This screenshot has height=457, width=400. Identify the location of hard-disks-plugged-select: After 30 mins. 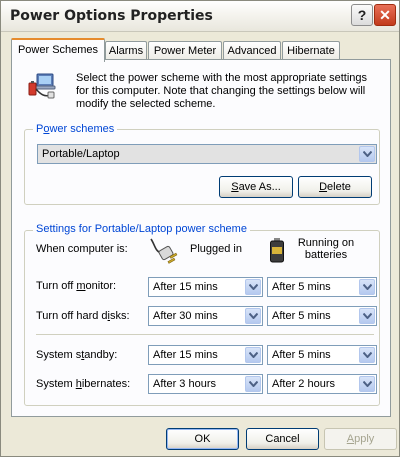
(205, 316).